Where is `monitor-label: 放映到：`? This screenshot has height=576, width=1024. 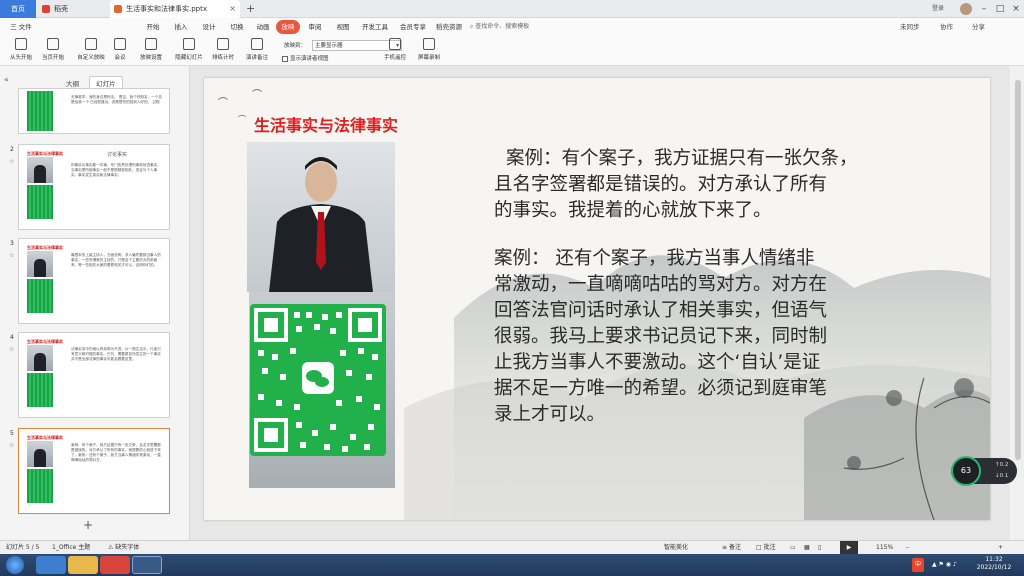
monitor-label: 放映到： is located at coordinates (295, 46).